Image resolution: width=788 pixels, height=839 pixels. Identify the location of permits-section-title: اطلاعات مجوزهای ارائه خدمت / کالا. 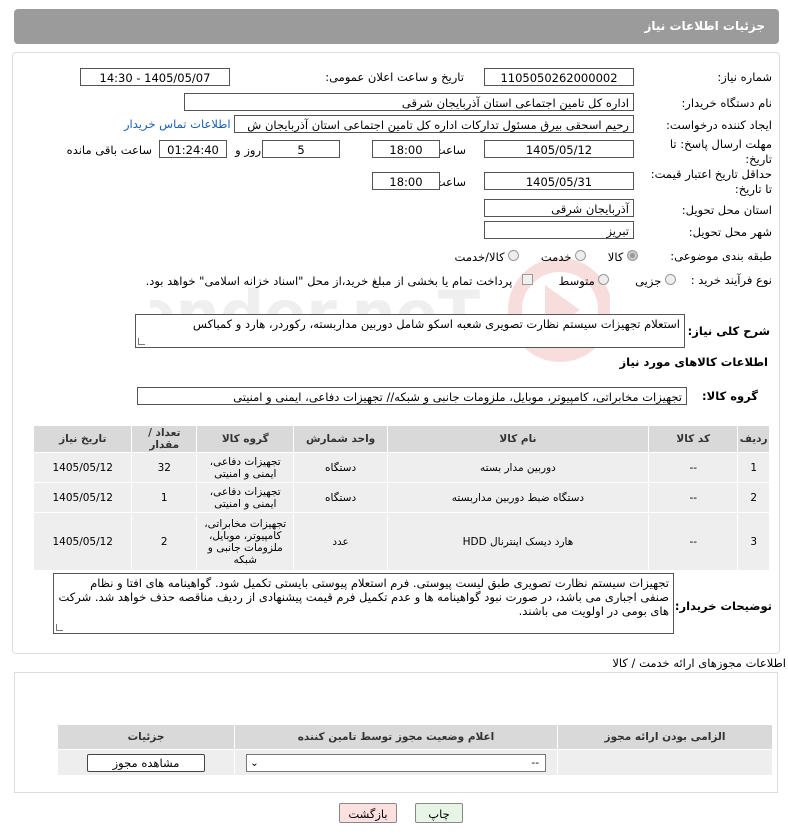
(699, 663).